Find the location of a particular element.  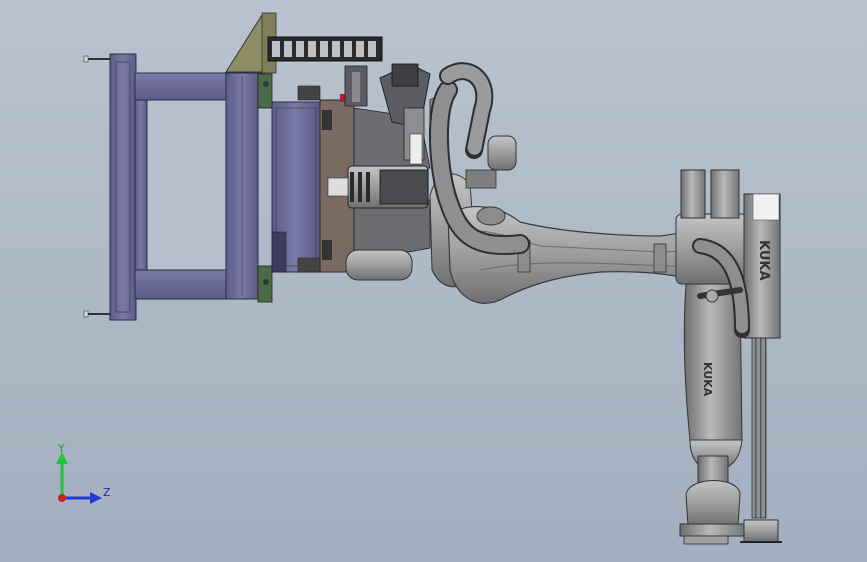

y-axis-label: Y is located at coordinates (61, 448).